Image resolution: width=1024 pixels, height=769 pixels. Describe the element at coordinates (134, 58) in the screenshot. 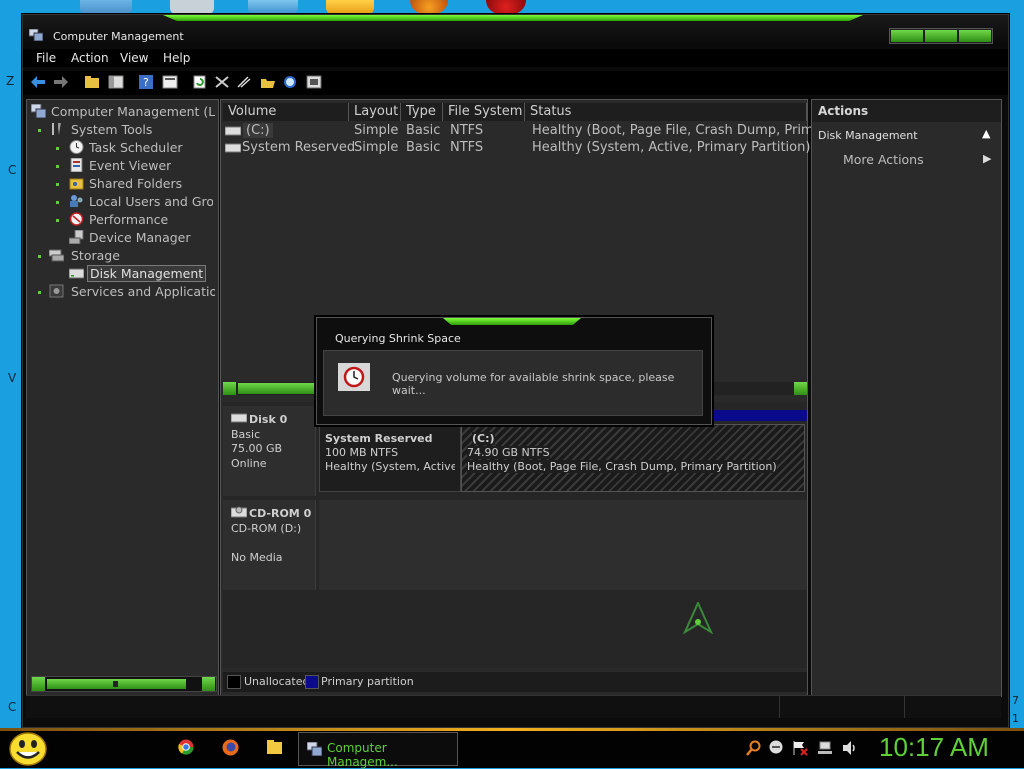

I see `menu-view: View` at that location.